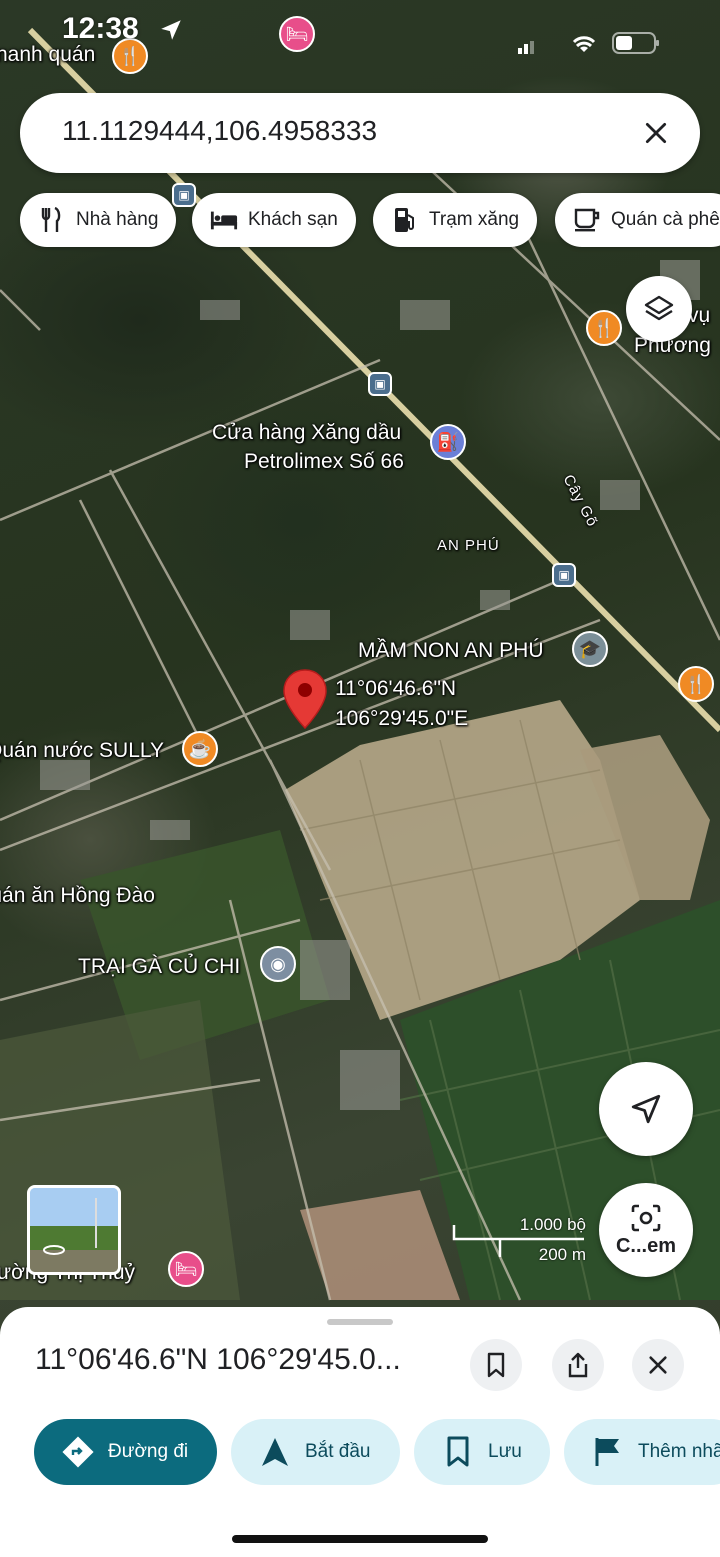  What do you see at coordinates (293, 219) in the screenshot?
I see `chip-label: Khách sạn` at bounding box center [293, 219].